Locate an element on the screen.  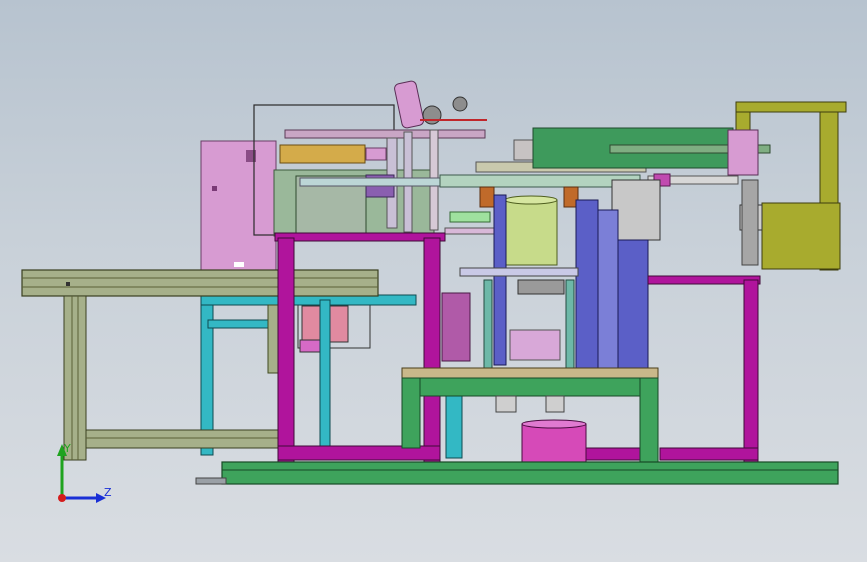
axis-triad: Y Z is located at coordinates (84, 472).